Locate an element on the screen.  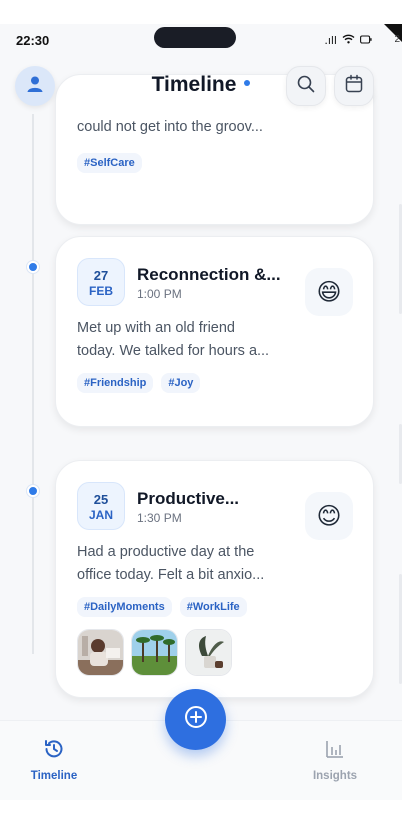
signal-icon: .ıll is located at coordinates (330, 40).